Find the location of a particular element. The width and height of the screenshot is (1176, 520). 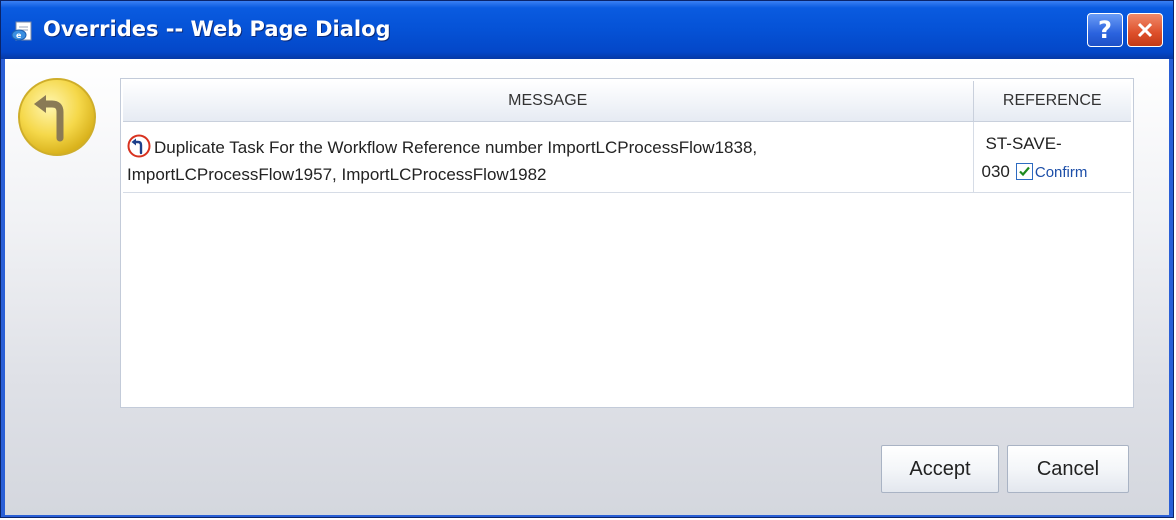

svg-text: e is located at coordinates (19, 35).